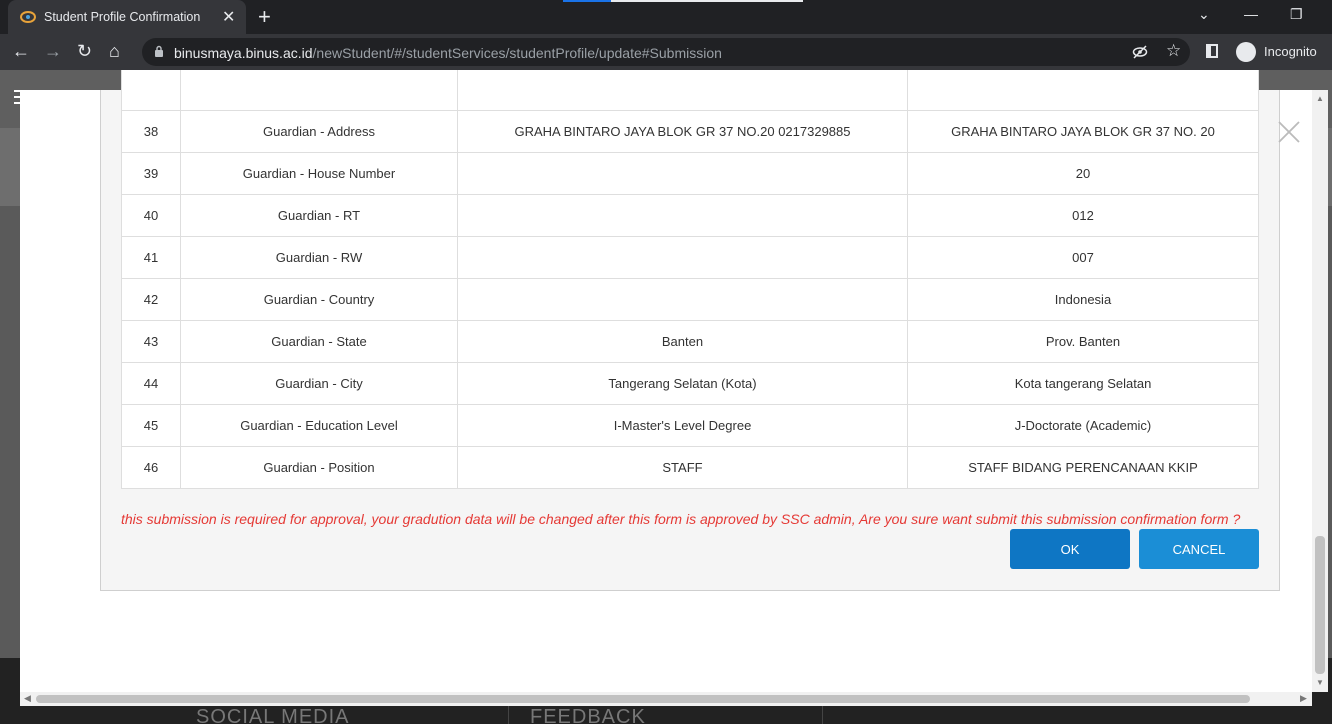  I want to click on table-row: 40 Guardian - RT 012, so click(690, 215).